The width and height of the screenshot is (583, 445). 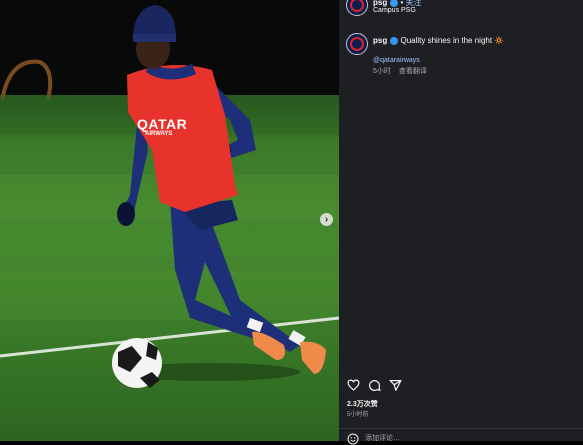 I want to click on header-avatar, so click(x=357, y=8).